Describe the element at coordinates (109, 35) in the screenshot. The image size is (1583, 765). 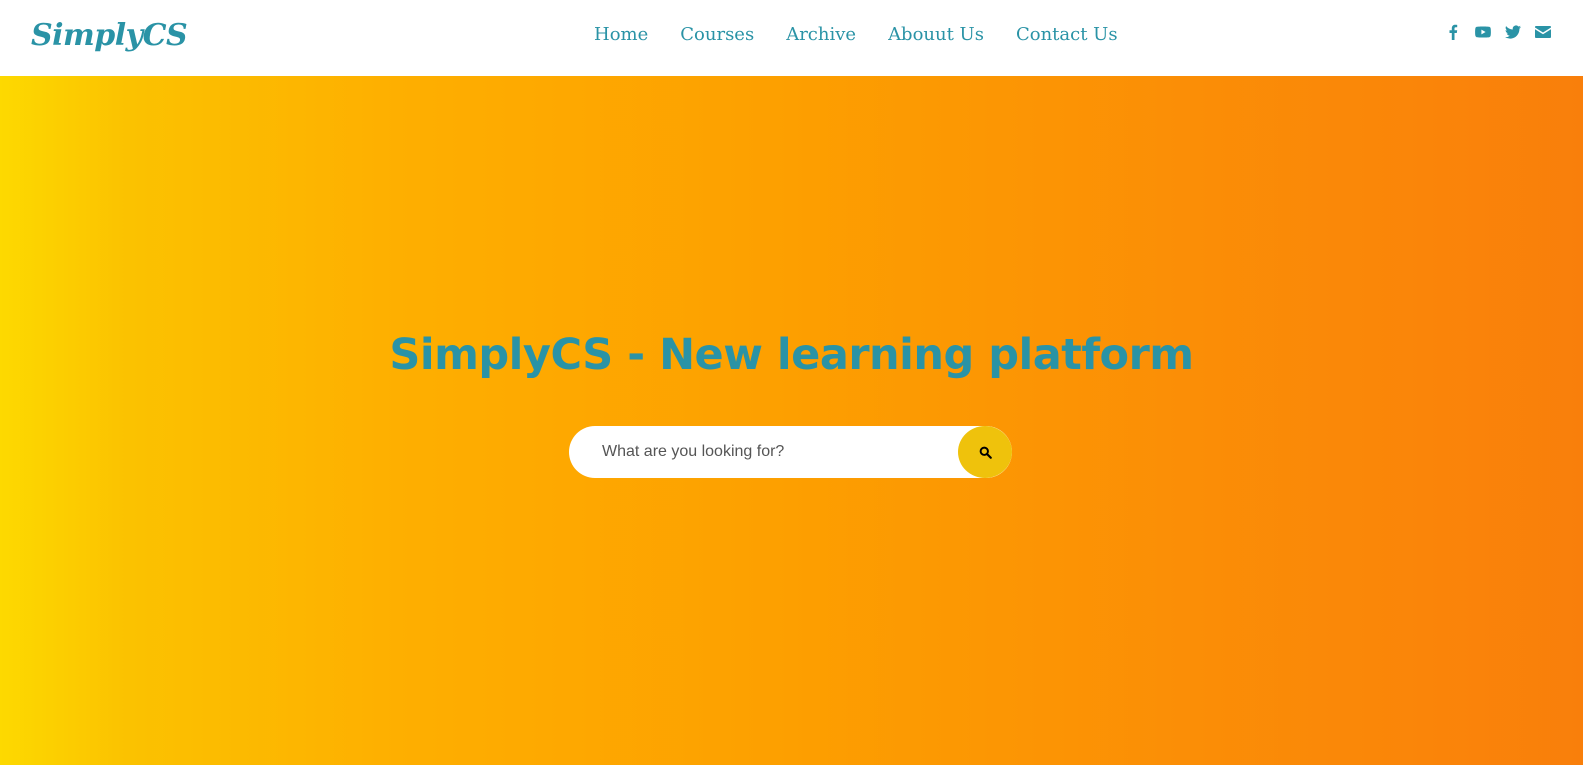
I see `site-logo: SimplyCS` at that location.